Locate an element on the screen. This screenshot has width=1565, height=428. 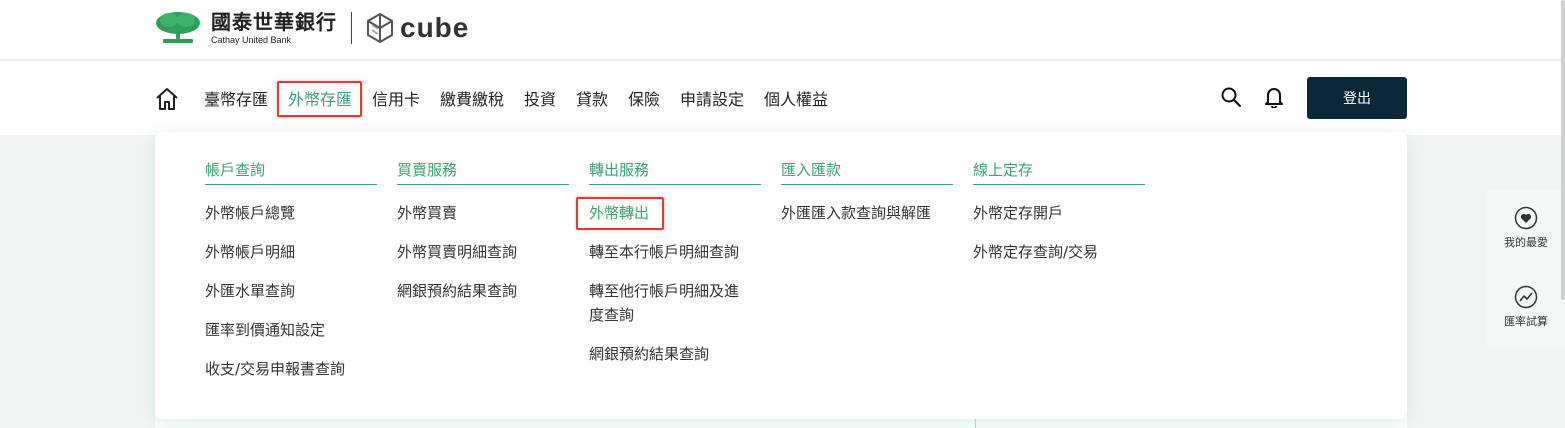
menu-item: 外幣買賣明細查詢 is located at coordinates (487, 252).